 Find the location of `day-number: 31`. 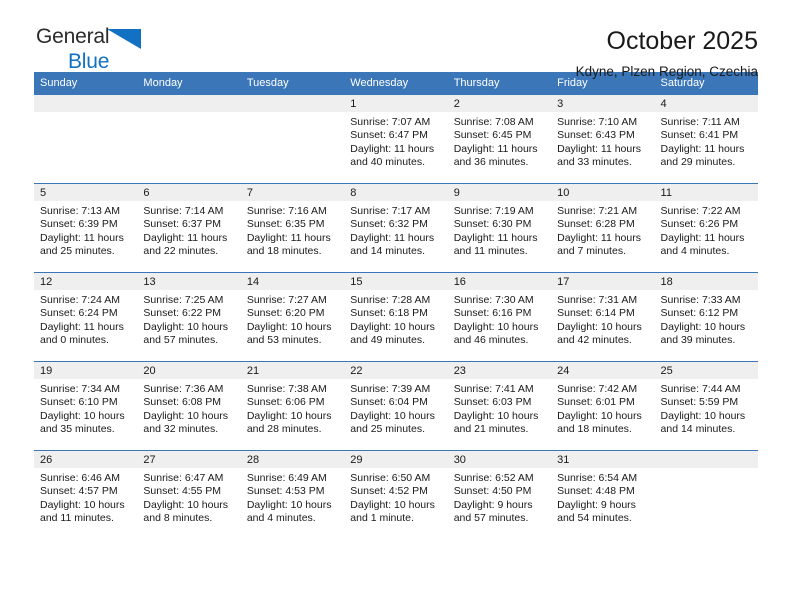

day-number: 31 is located at coordinates (603, 459).